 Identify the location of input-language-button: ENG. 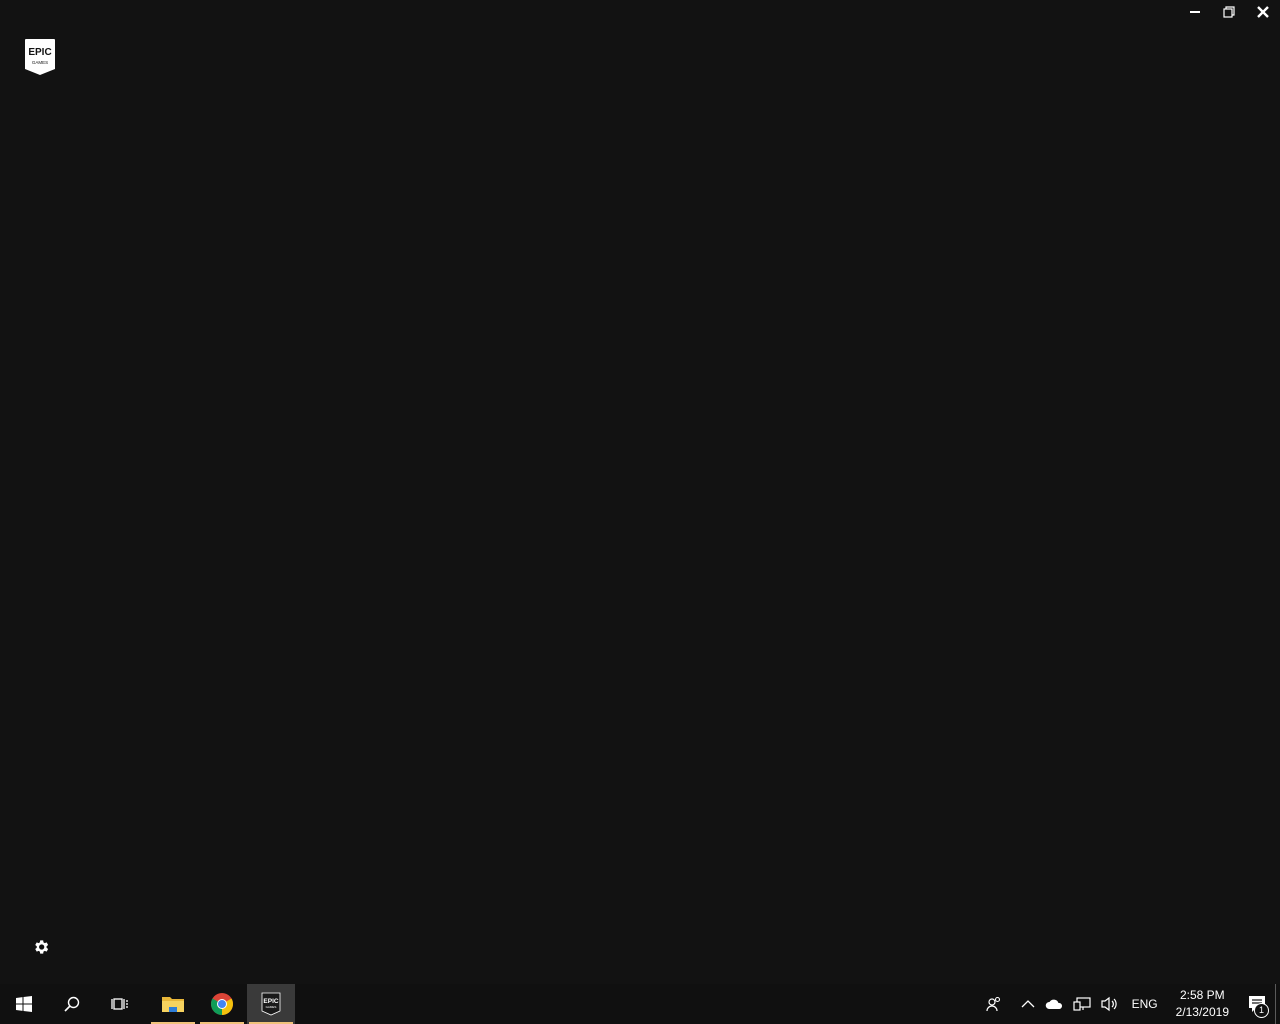
(1145, 1004).